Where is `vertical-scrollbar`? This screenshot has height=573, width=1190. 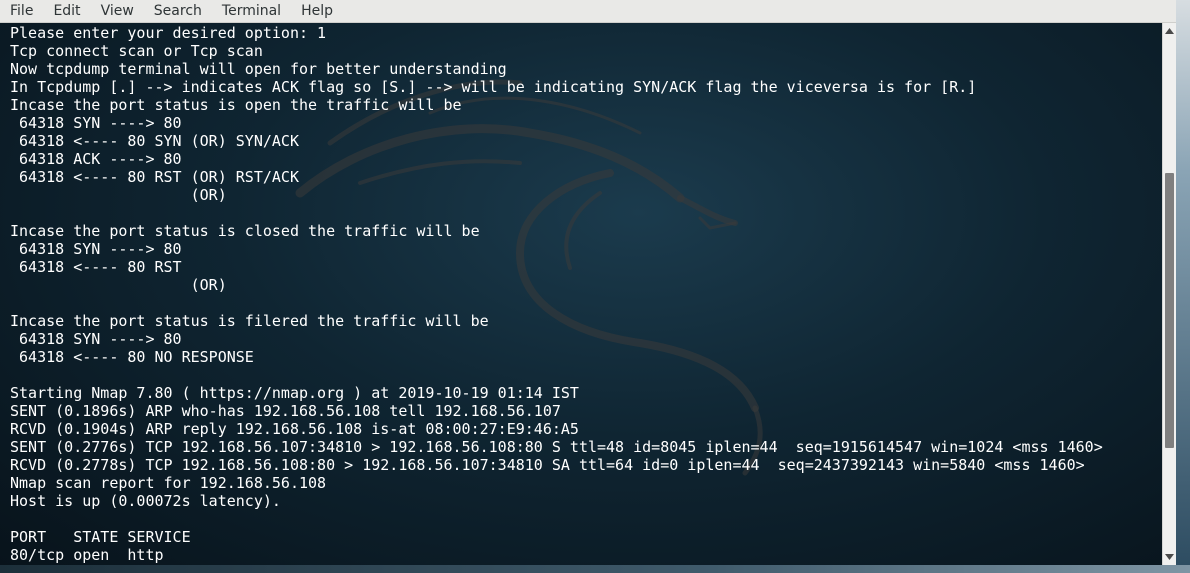 vertical-scrollbar is located at coordinates (1169, 294).